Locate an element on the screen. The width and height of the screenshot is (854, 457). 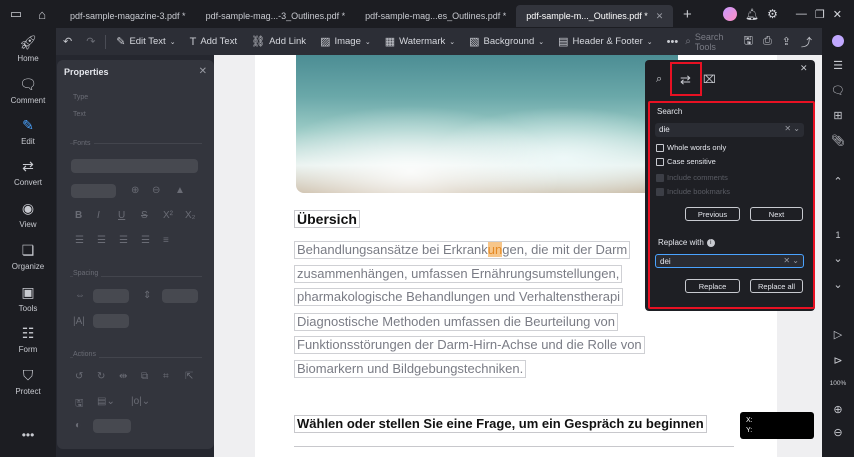
zoom-in-icon: ⊕ is located at coordinates (838, 409).